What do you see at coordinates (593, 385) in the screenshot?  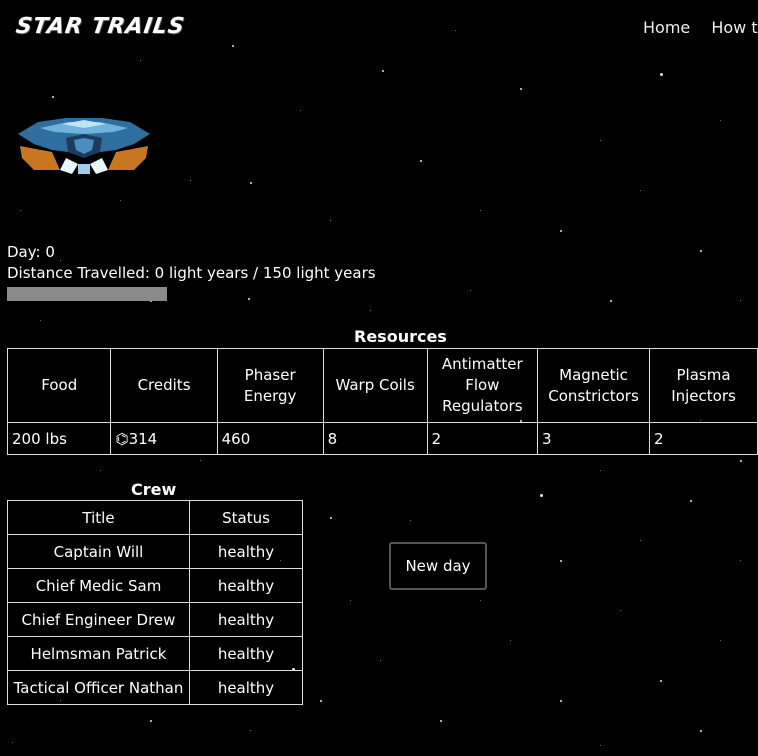 I see `resource-header: Magnetic Constrictors` at bounding box center [593, 385].